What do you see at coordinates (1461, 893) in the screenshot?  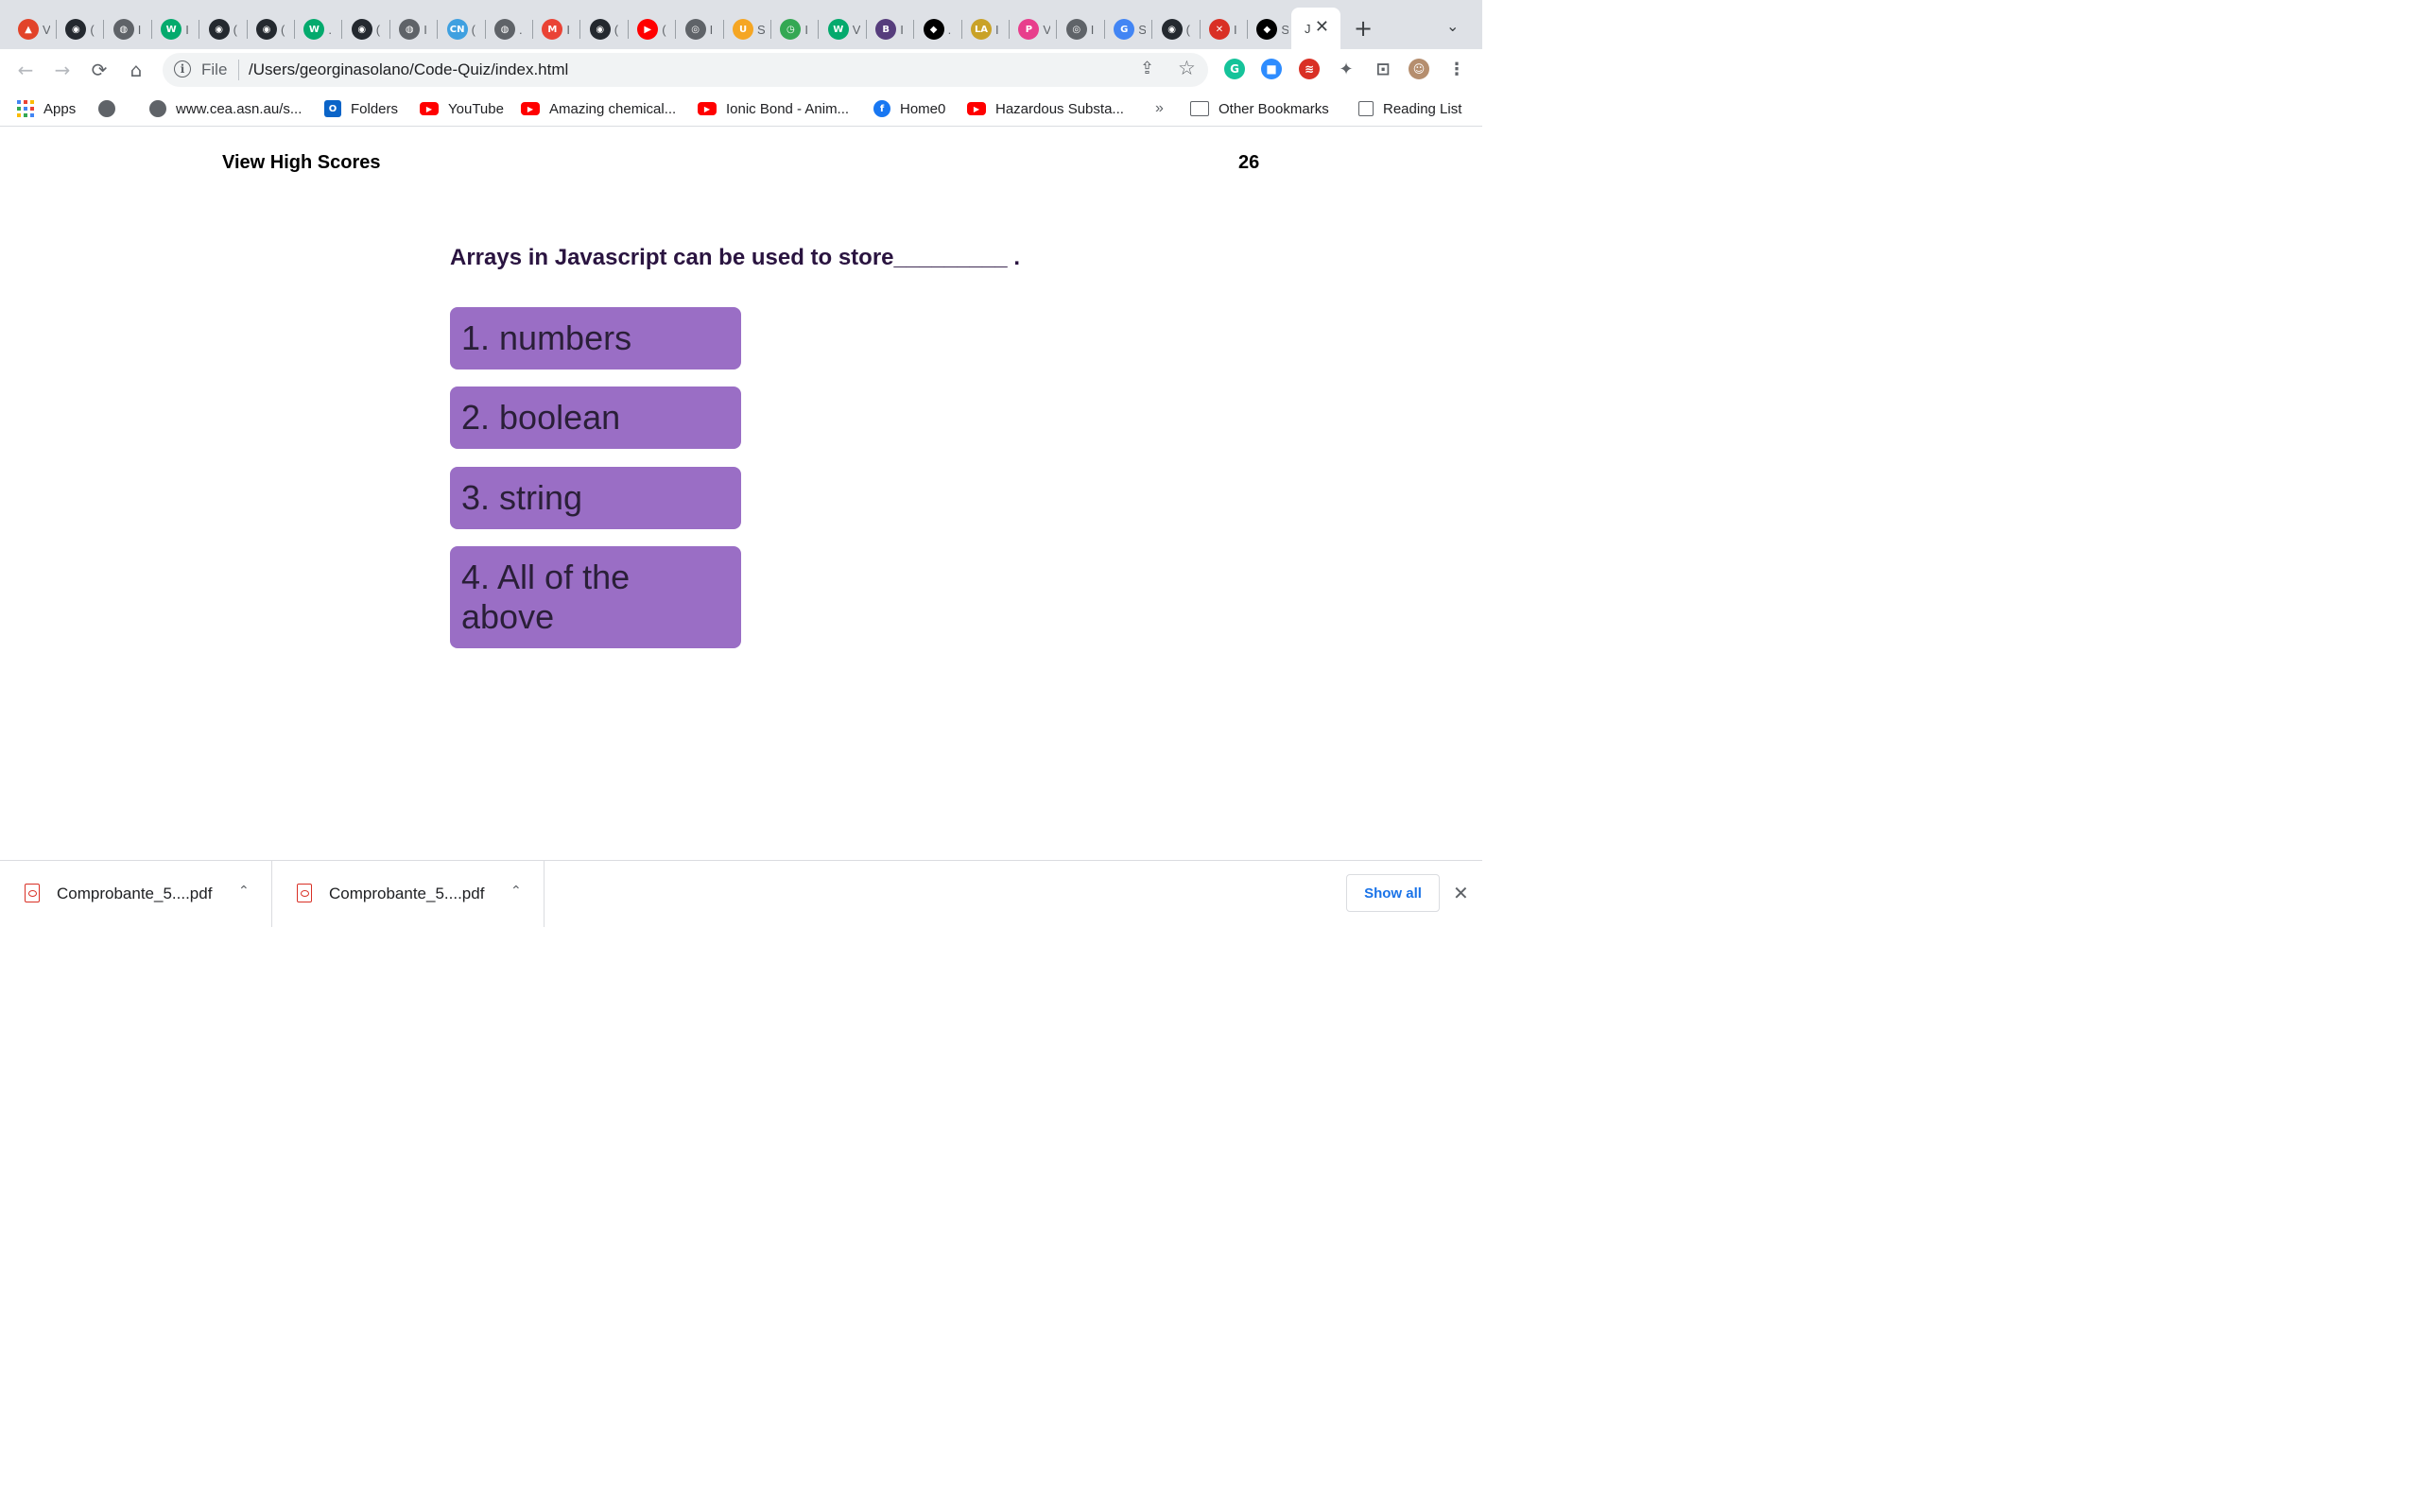 I see `close-shelf-icon: ✕` at bounding box center [1461, 893].